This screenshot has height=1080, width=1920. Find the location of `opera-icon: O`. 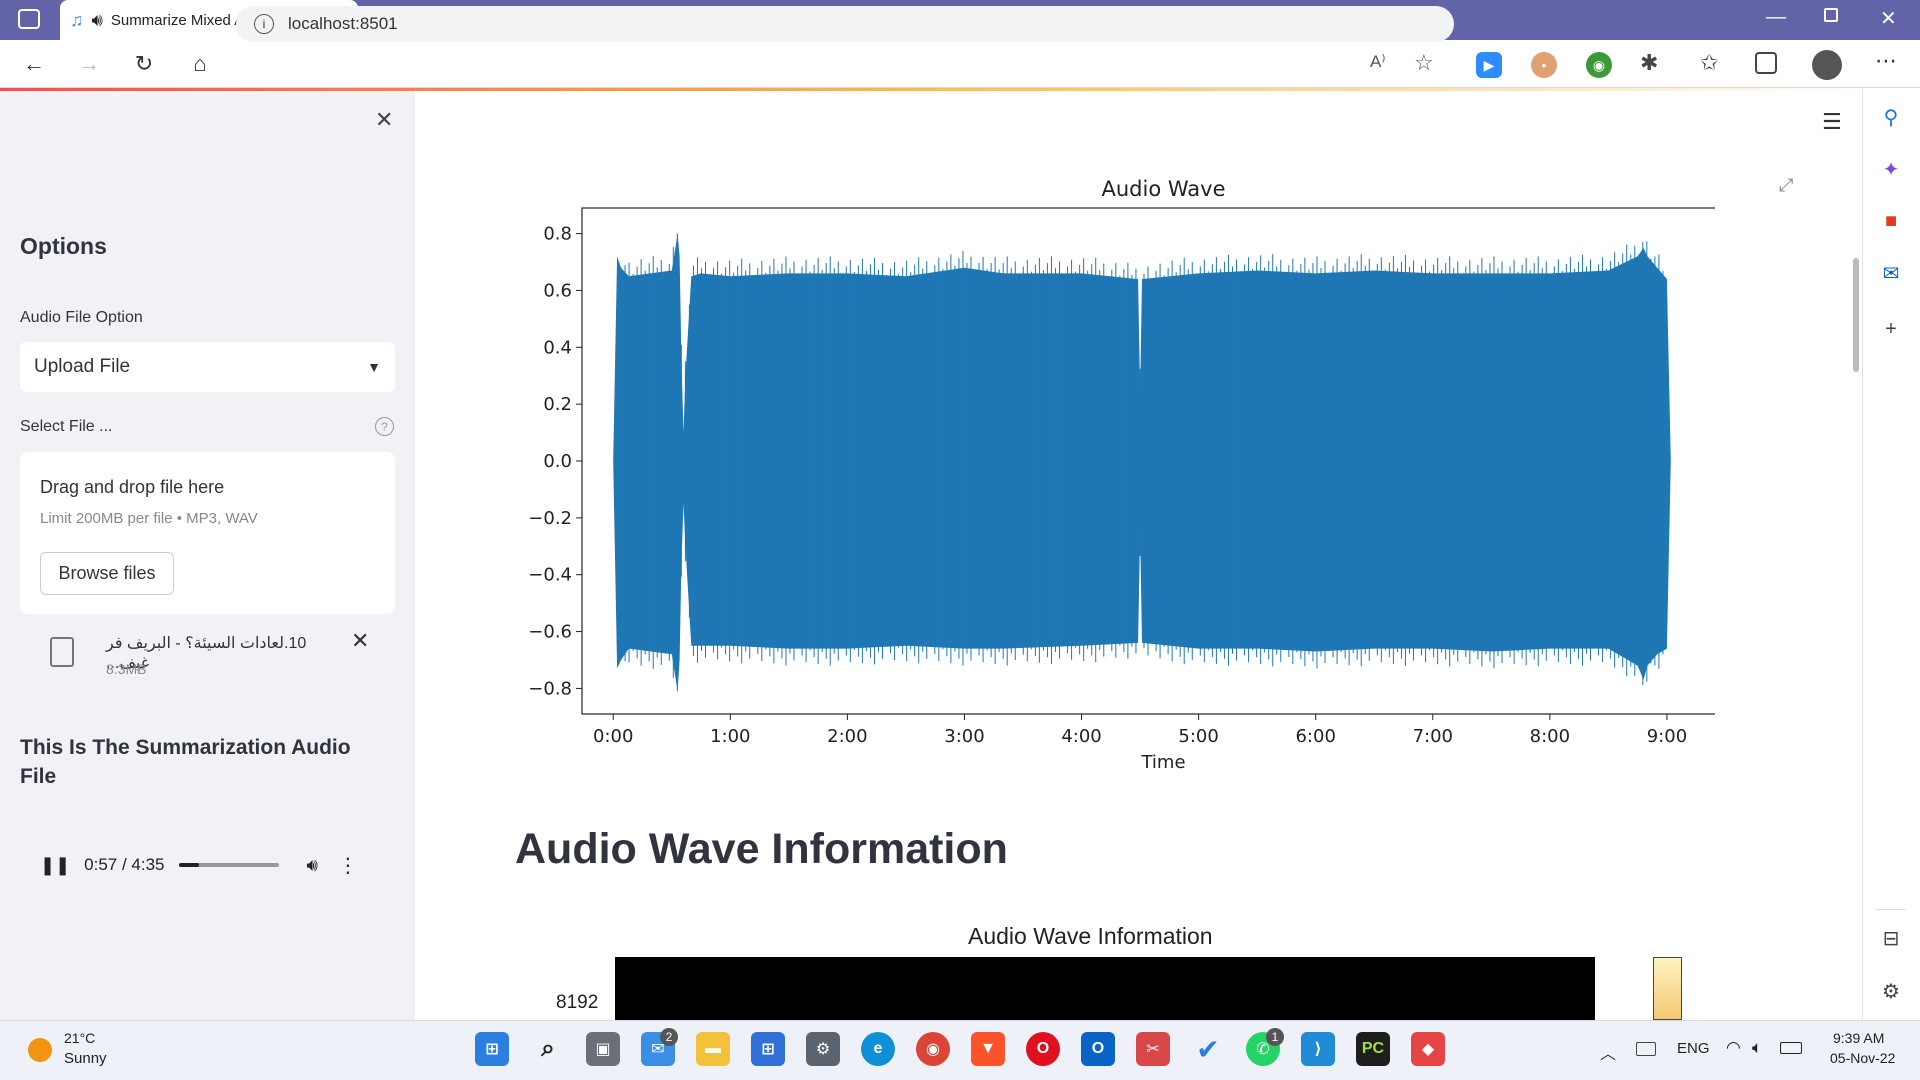

opera-icon: O is located at coordinates (1043, 1049).